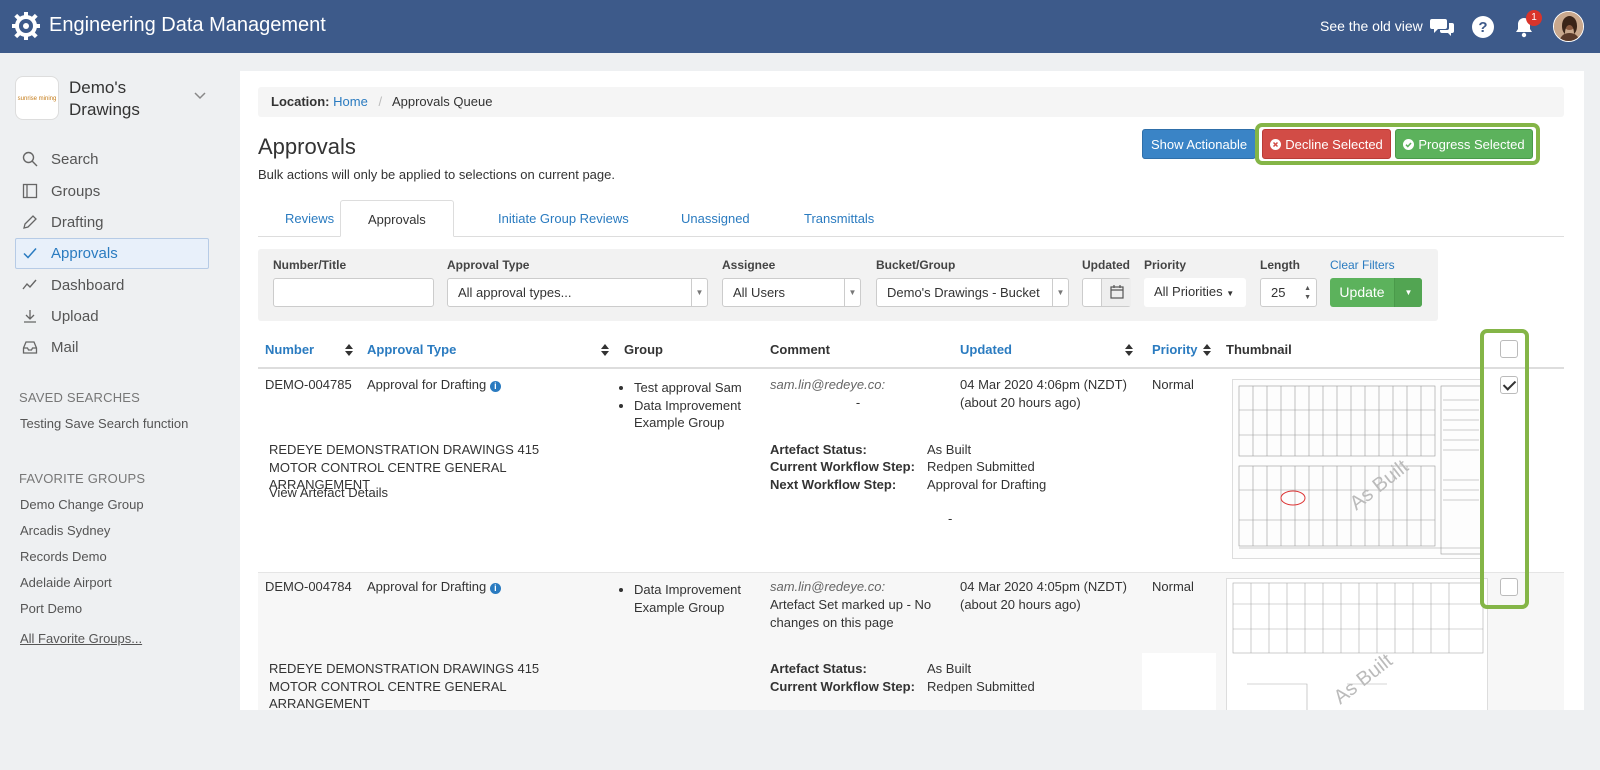  Describe the element at coordinates (328, 493) in the screenshot. I see `view-artefact-details-link: View Artefact Details` at that location.